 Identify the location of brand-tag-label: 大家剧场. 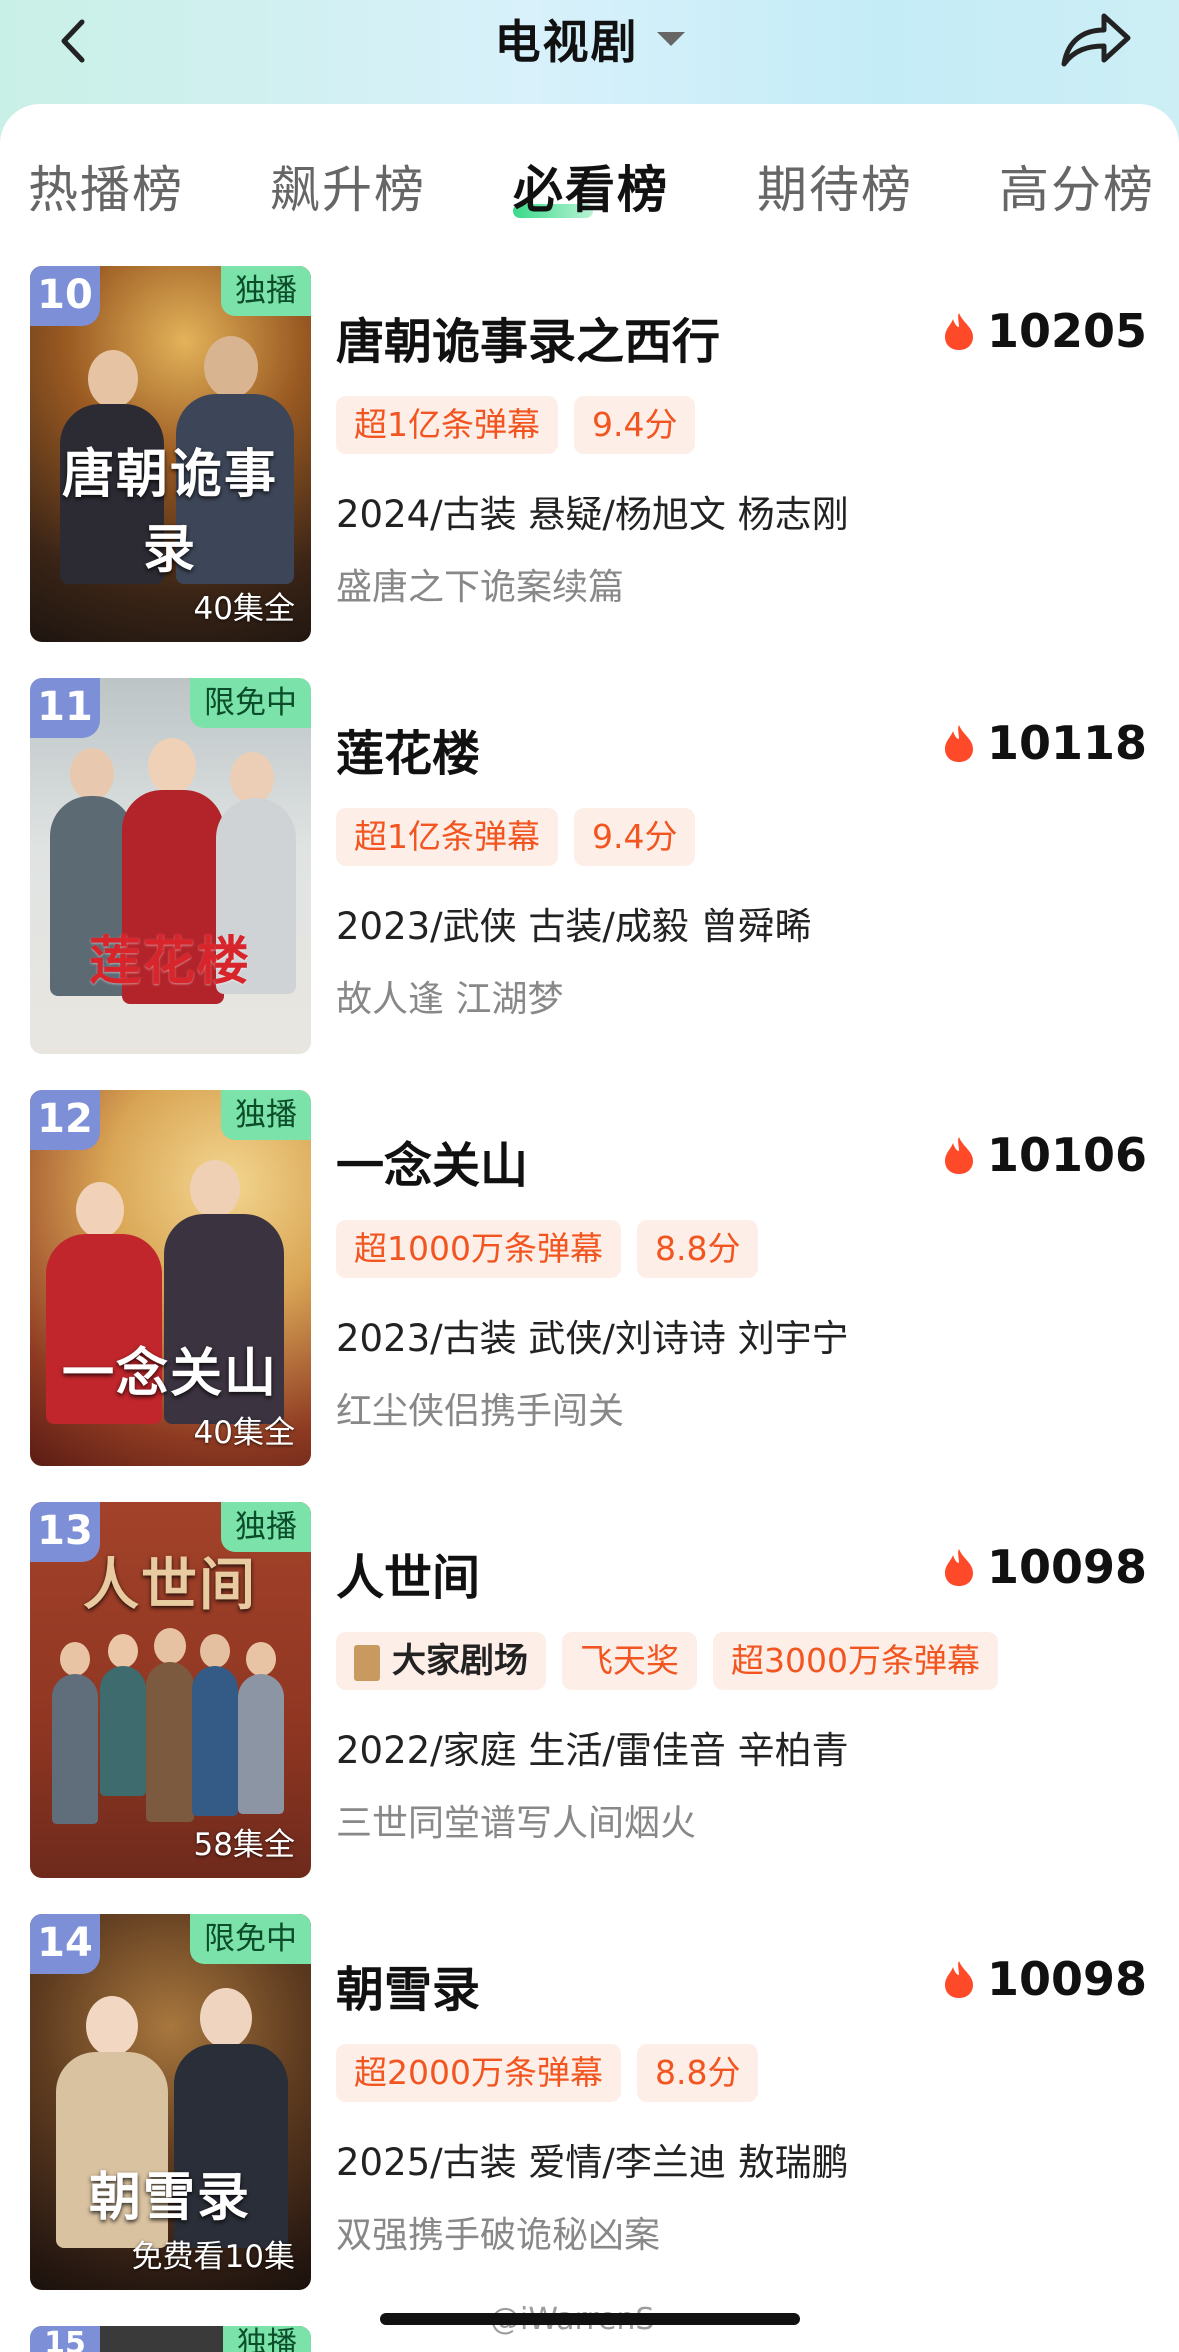
(460, 1661).